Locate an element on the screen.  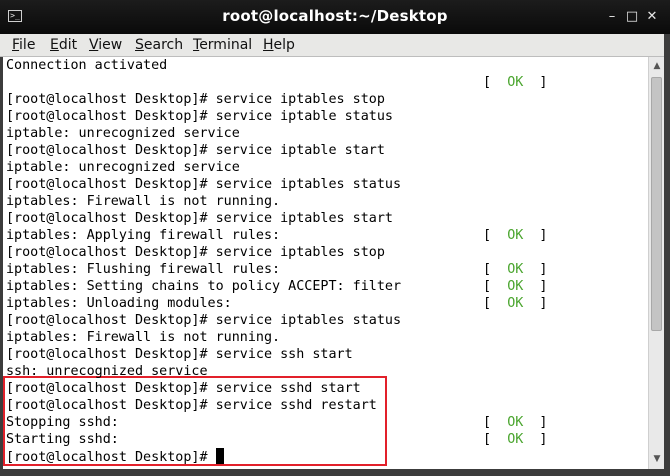
menu-view: View is located at coordinates (105, 45).